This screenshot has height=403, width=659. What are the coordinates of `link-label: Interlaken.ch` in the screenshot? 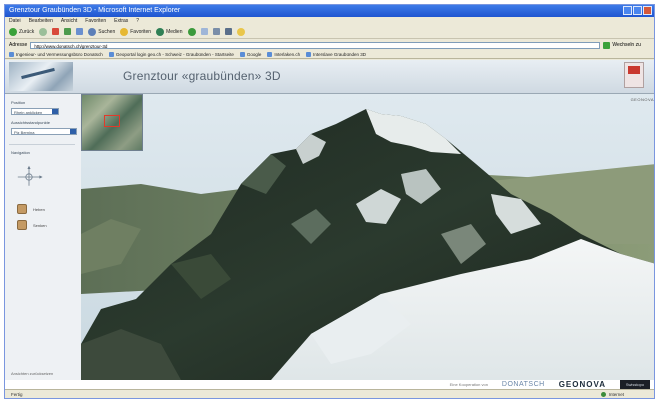 It's located at (287, 54).